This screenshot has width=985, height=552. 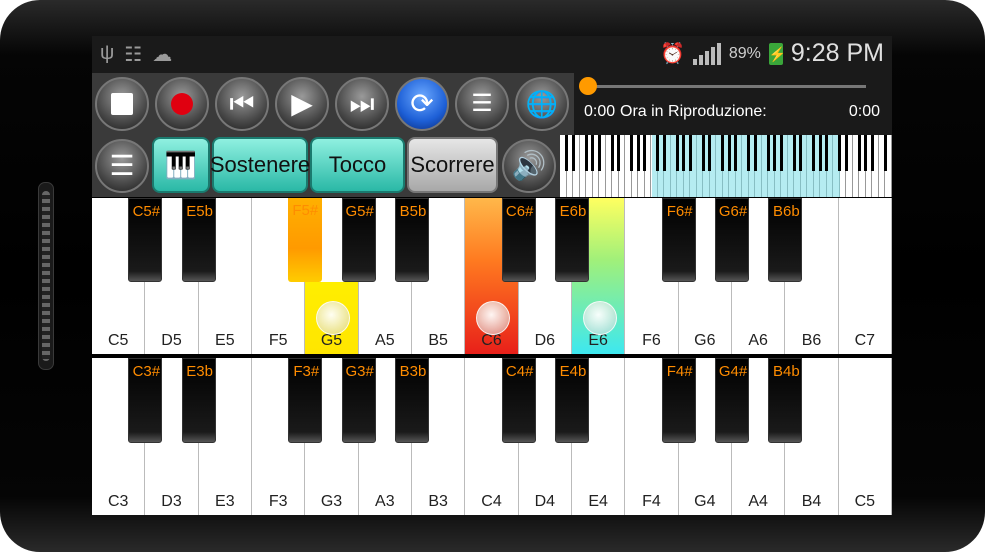 What do you see at coordinates (733, 371) in the screenshot?
I see `key-label: G4#` at bounding box center [733, 371].